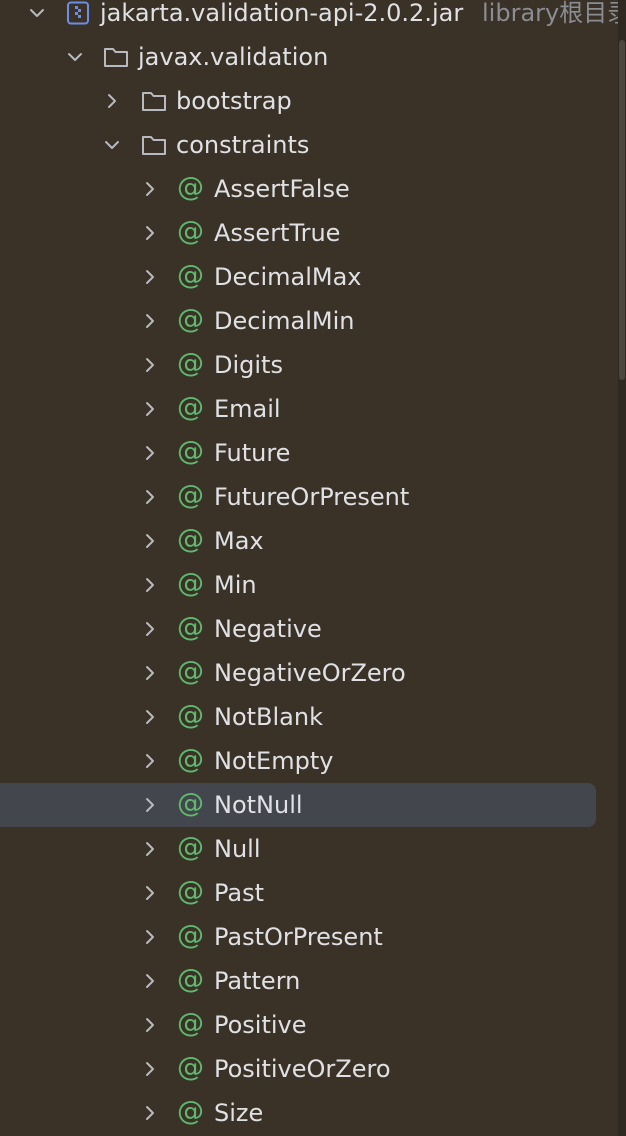  I want to click on annotation-label: NotEmpty, so click(274, 761).